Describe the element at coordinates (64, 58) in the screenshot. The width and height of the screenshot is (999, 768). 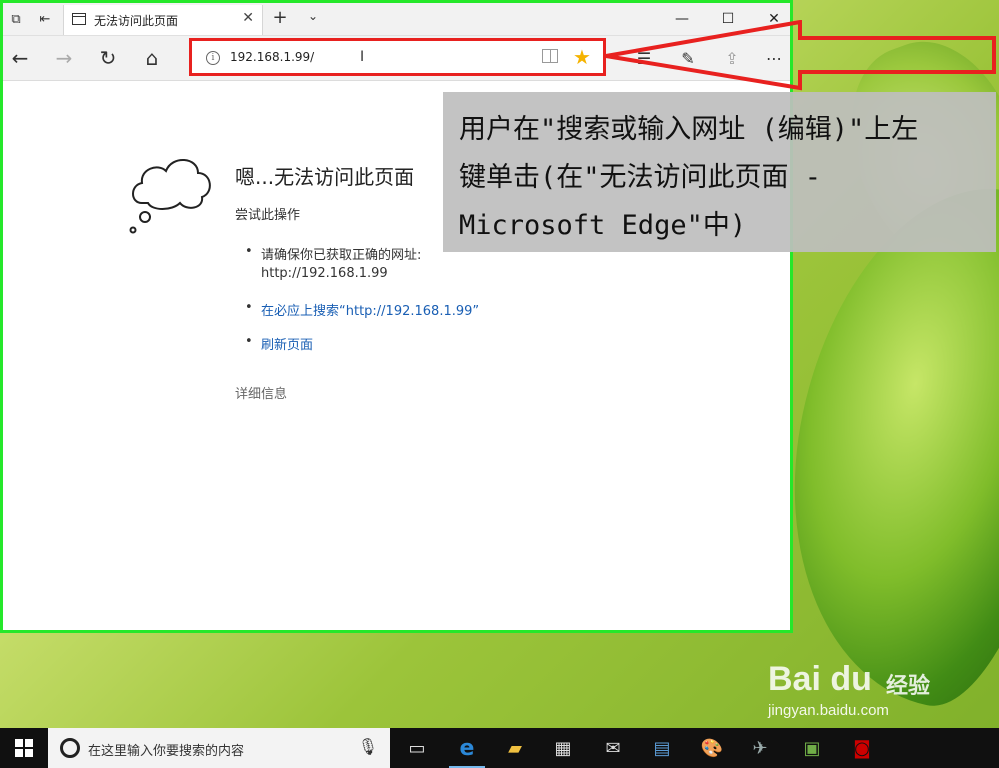
I see `forward-arrow-icon: →` at that location.